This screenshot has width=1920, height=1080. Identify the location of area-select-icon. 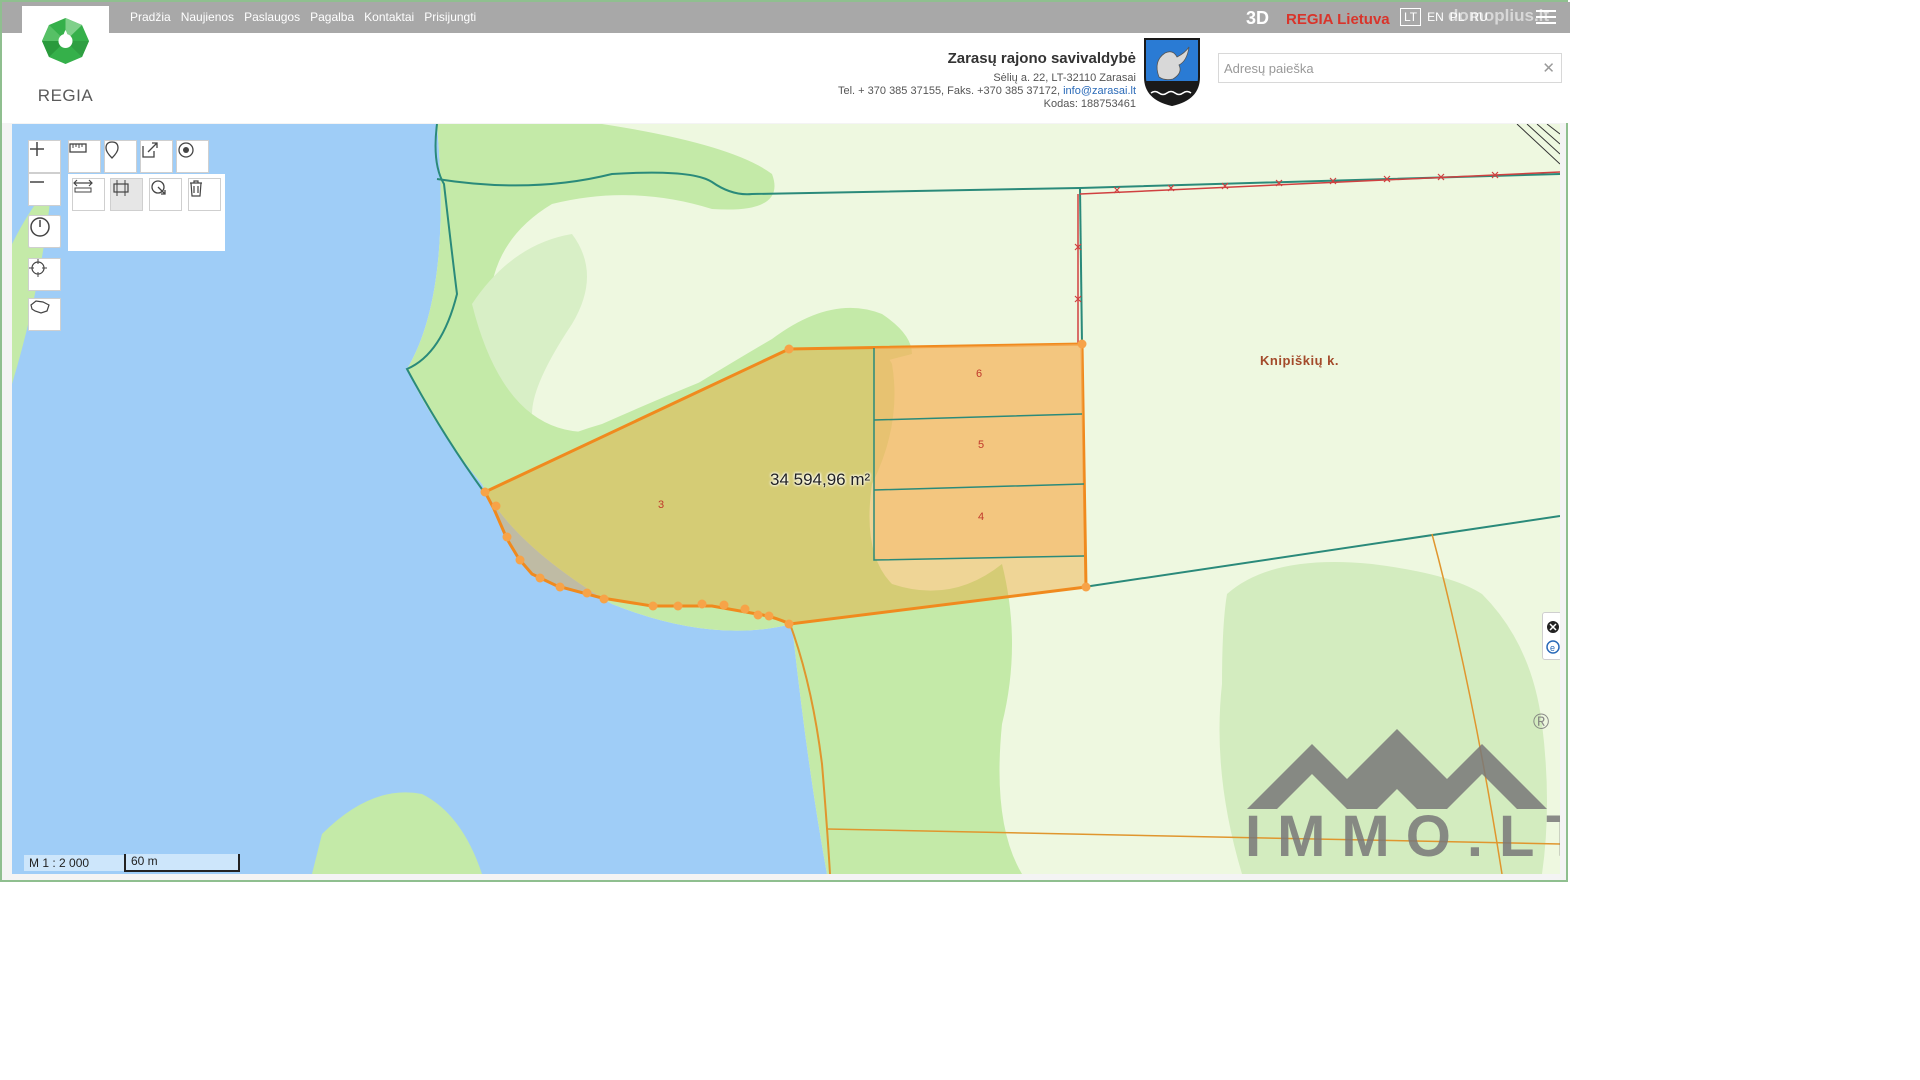
(158, 187).